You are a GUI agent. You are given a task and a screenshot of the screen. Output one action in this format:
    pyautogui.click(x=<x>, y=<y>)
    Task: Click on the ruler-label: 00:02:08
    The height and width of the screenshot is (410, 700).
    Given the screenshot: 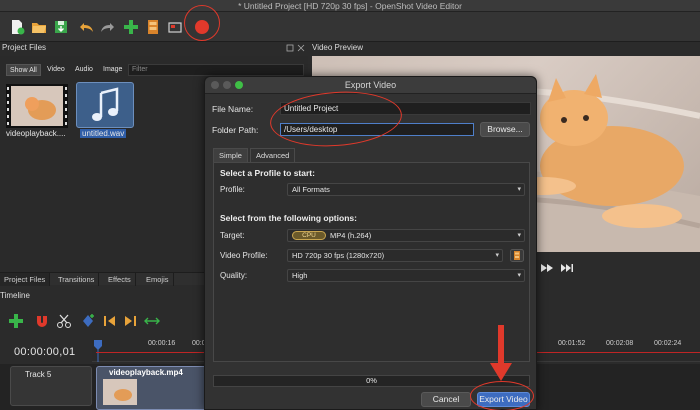 What is the action you would take?
    pyautogui.click(x=620, y=343)
    